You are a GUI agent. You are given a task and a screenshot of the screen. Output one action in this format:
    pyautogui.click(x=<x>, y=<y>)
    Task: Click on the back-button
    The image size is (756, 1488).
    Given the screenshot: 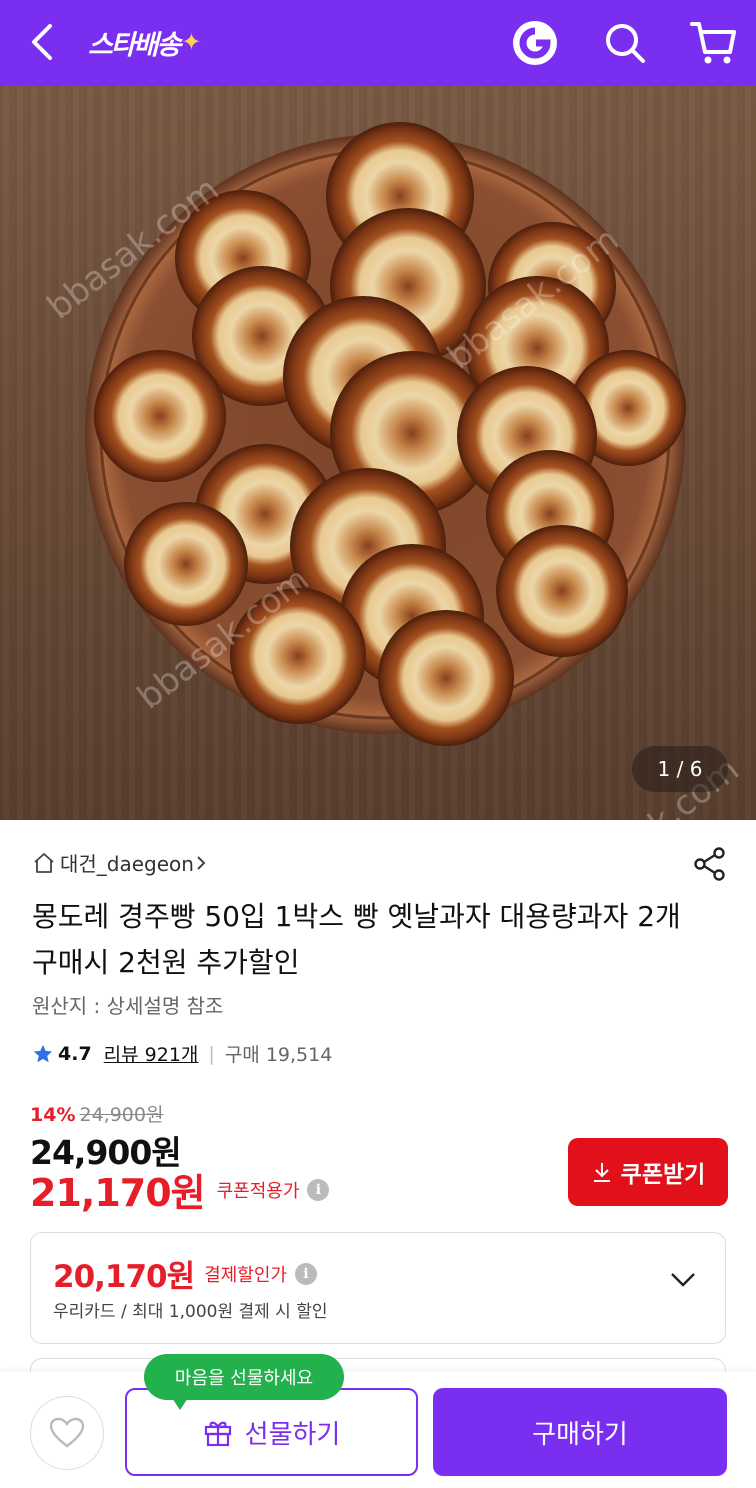 What is the action you would take?
    pyautogui.click(x=44, y=42)
    